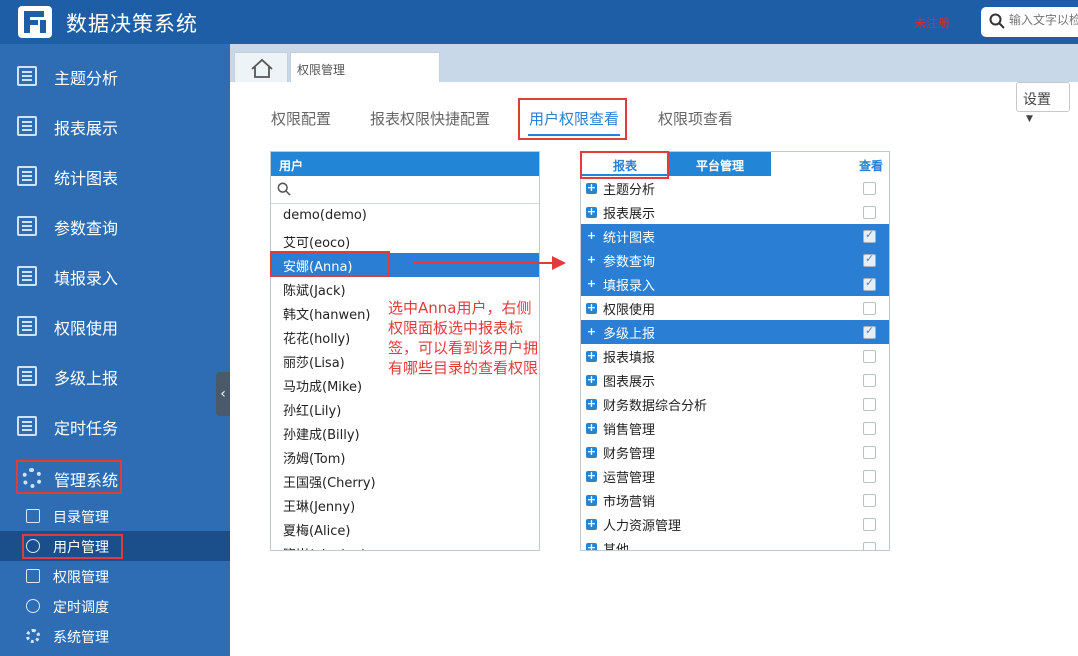 This screenshot has height=656, width=1078. Describe the element at coordinates (301, 118) in the screenshot. I see `subtab-permission-config: 权限配置` at that location.